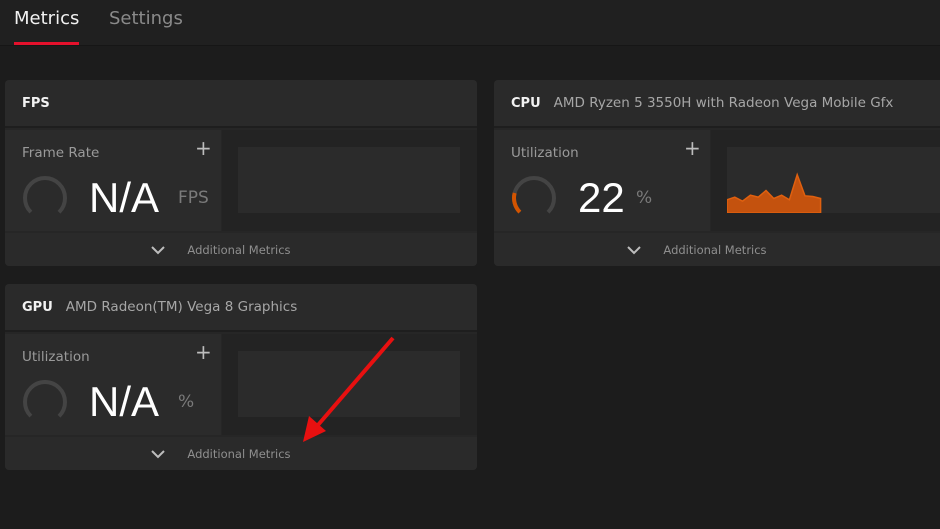 The height and width of the screenshot is (529, 940). What do you see at coordinates (47, 26) in the screenshot?
I see `tab-metrics: Metrics` at bounding box center [47, 26].